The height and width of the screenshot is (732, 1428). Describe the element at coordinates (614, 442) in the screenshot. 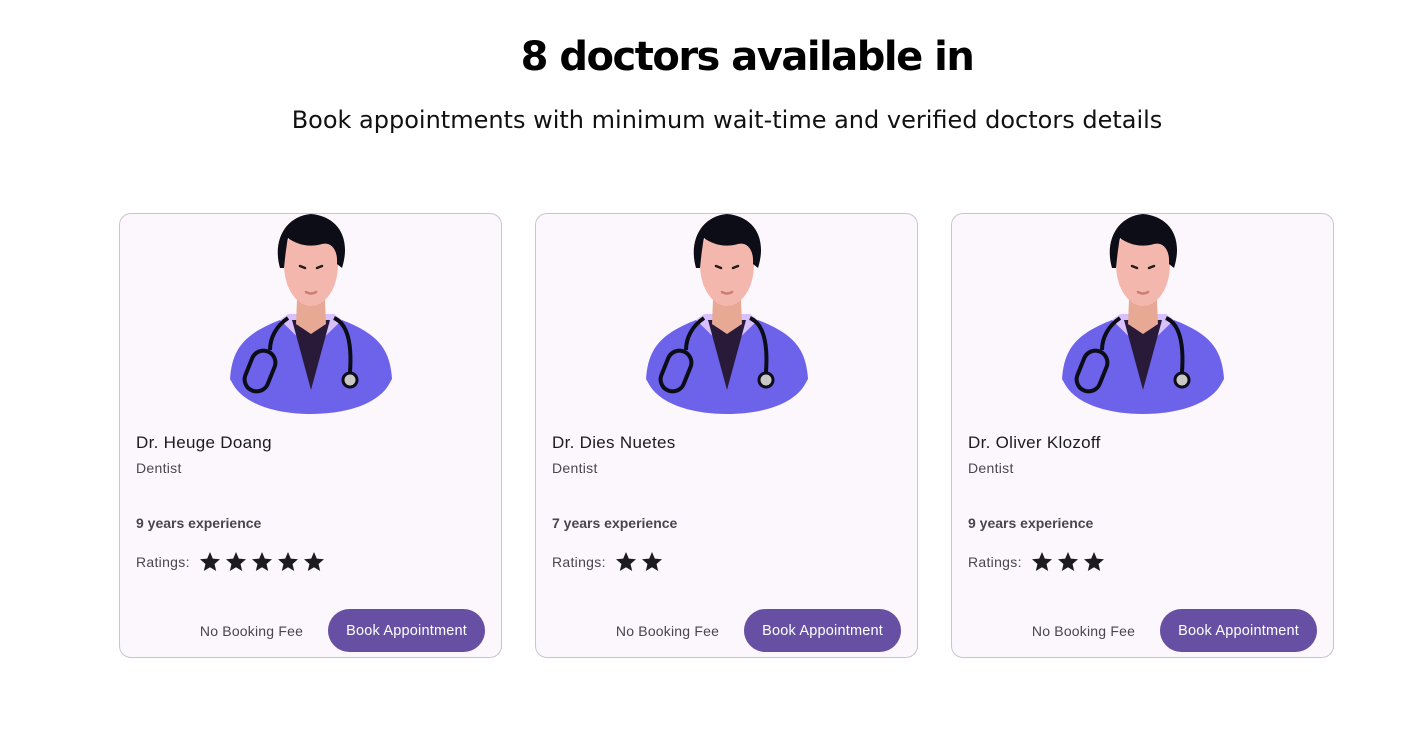

I see `doctor-name: Dr. Dies Nuetes` at that location.